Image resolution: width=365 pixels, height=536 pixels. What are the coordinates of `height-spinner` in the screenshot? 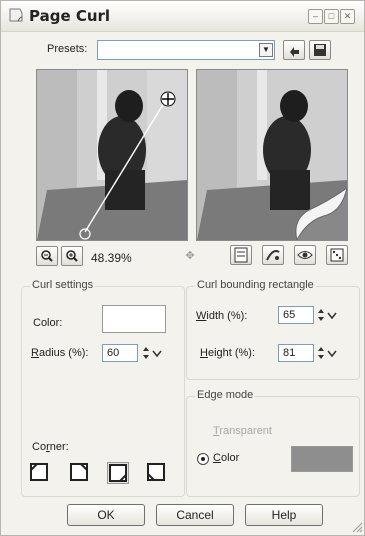 It's located at (327, 353).